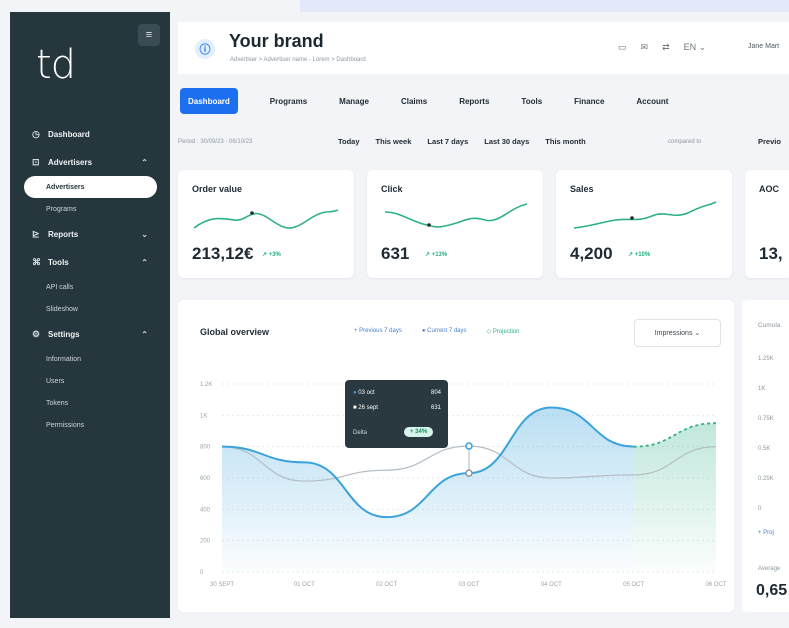 The width and height of the screenshot is (789, 628). I want to click on sidebar-item-settings: ⚙ Settings ⌃, so click(90, 334).